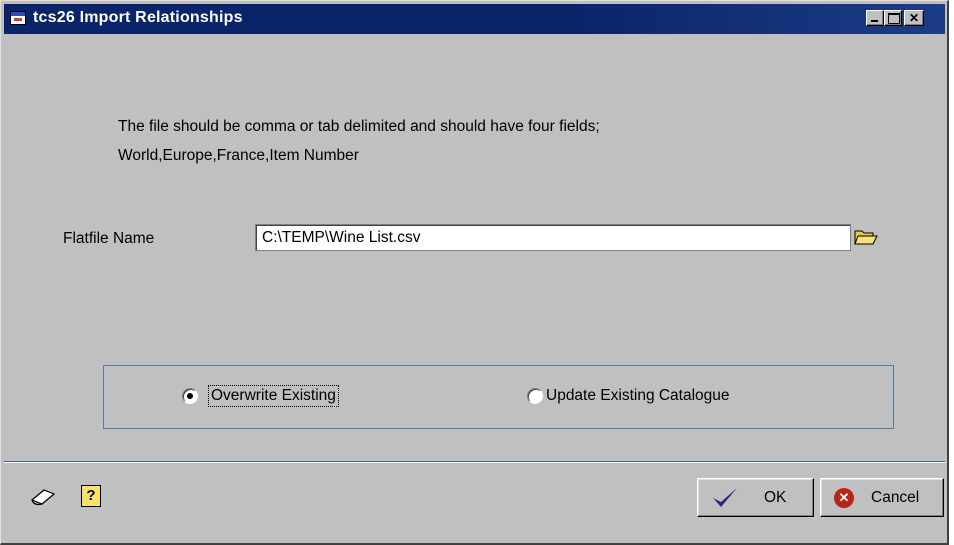 Image resolution: width=954 pixels, height=545 pixels. Describe the element at coordinates (914, 18) in the screenshot. I see `close-button: ✕` at that location.